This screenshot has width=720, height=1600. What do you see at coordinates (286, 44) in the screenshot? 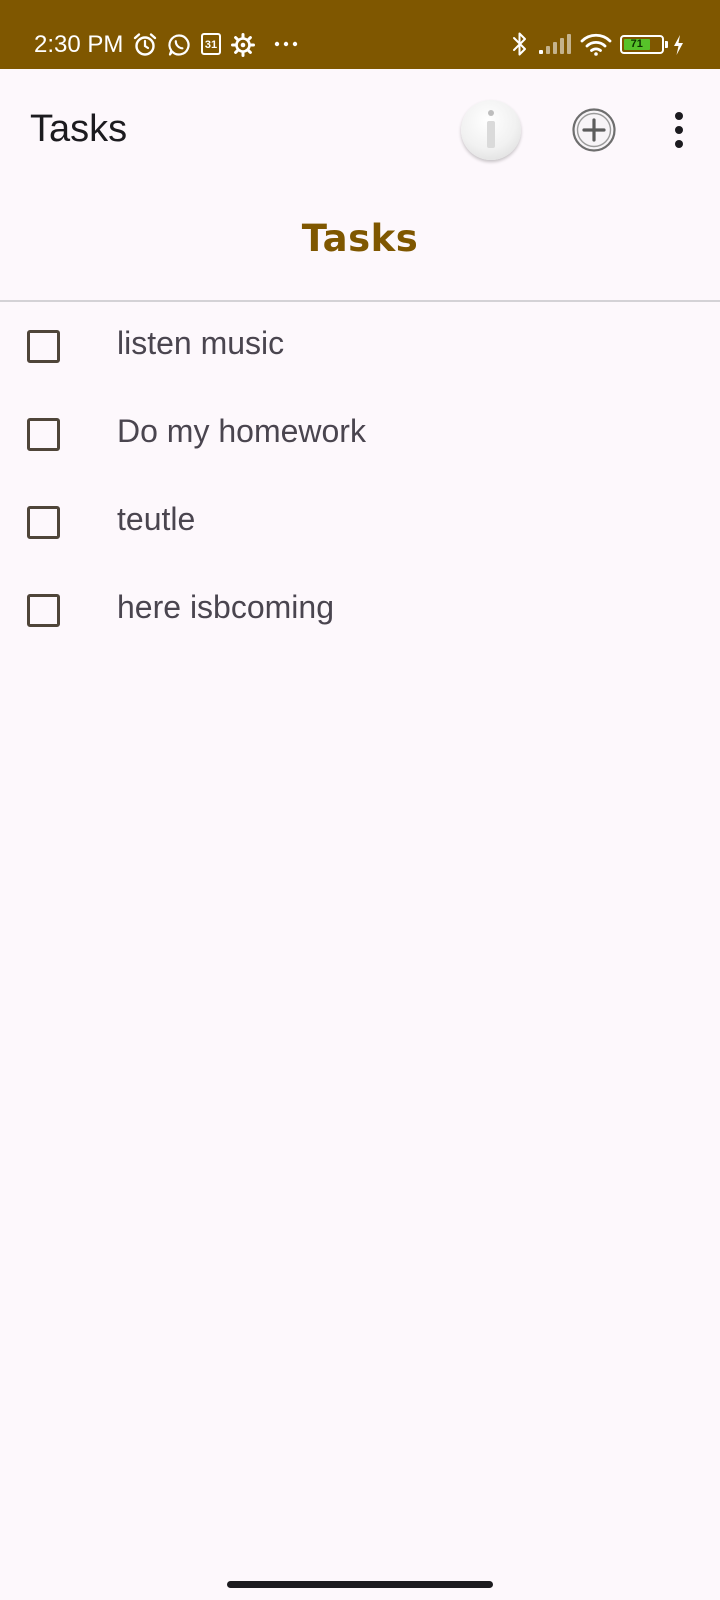
I see `more-notifications-icon` at bounding box center [286, 44].